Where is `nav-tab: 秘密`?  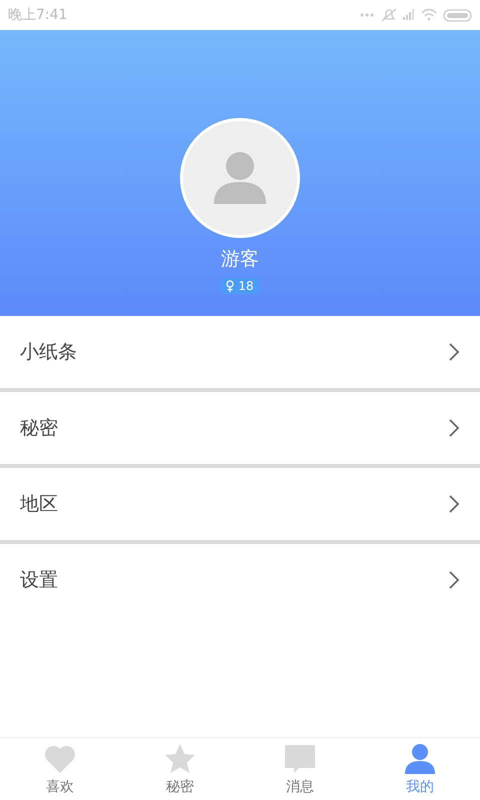
nav-tab: 秘密 is located at coordinates (180, 769).